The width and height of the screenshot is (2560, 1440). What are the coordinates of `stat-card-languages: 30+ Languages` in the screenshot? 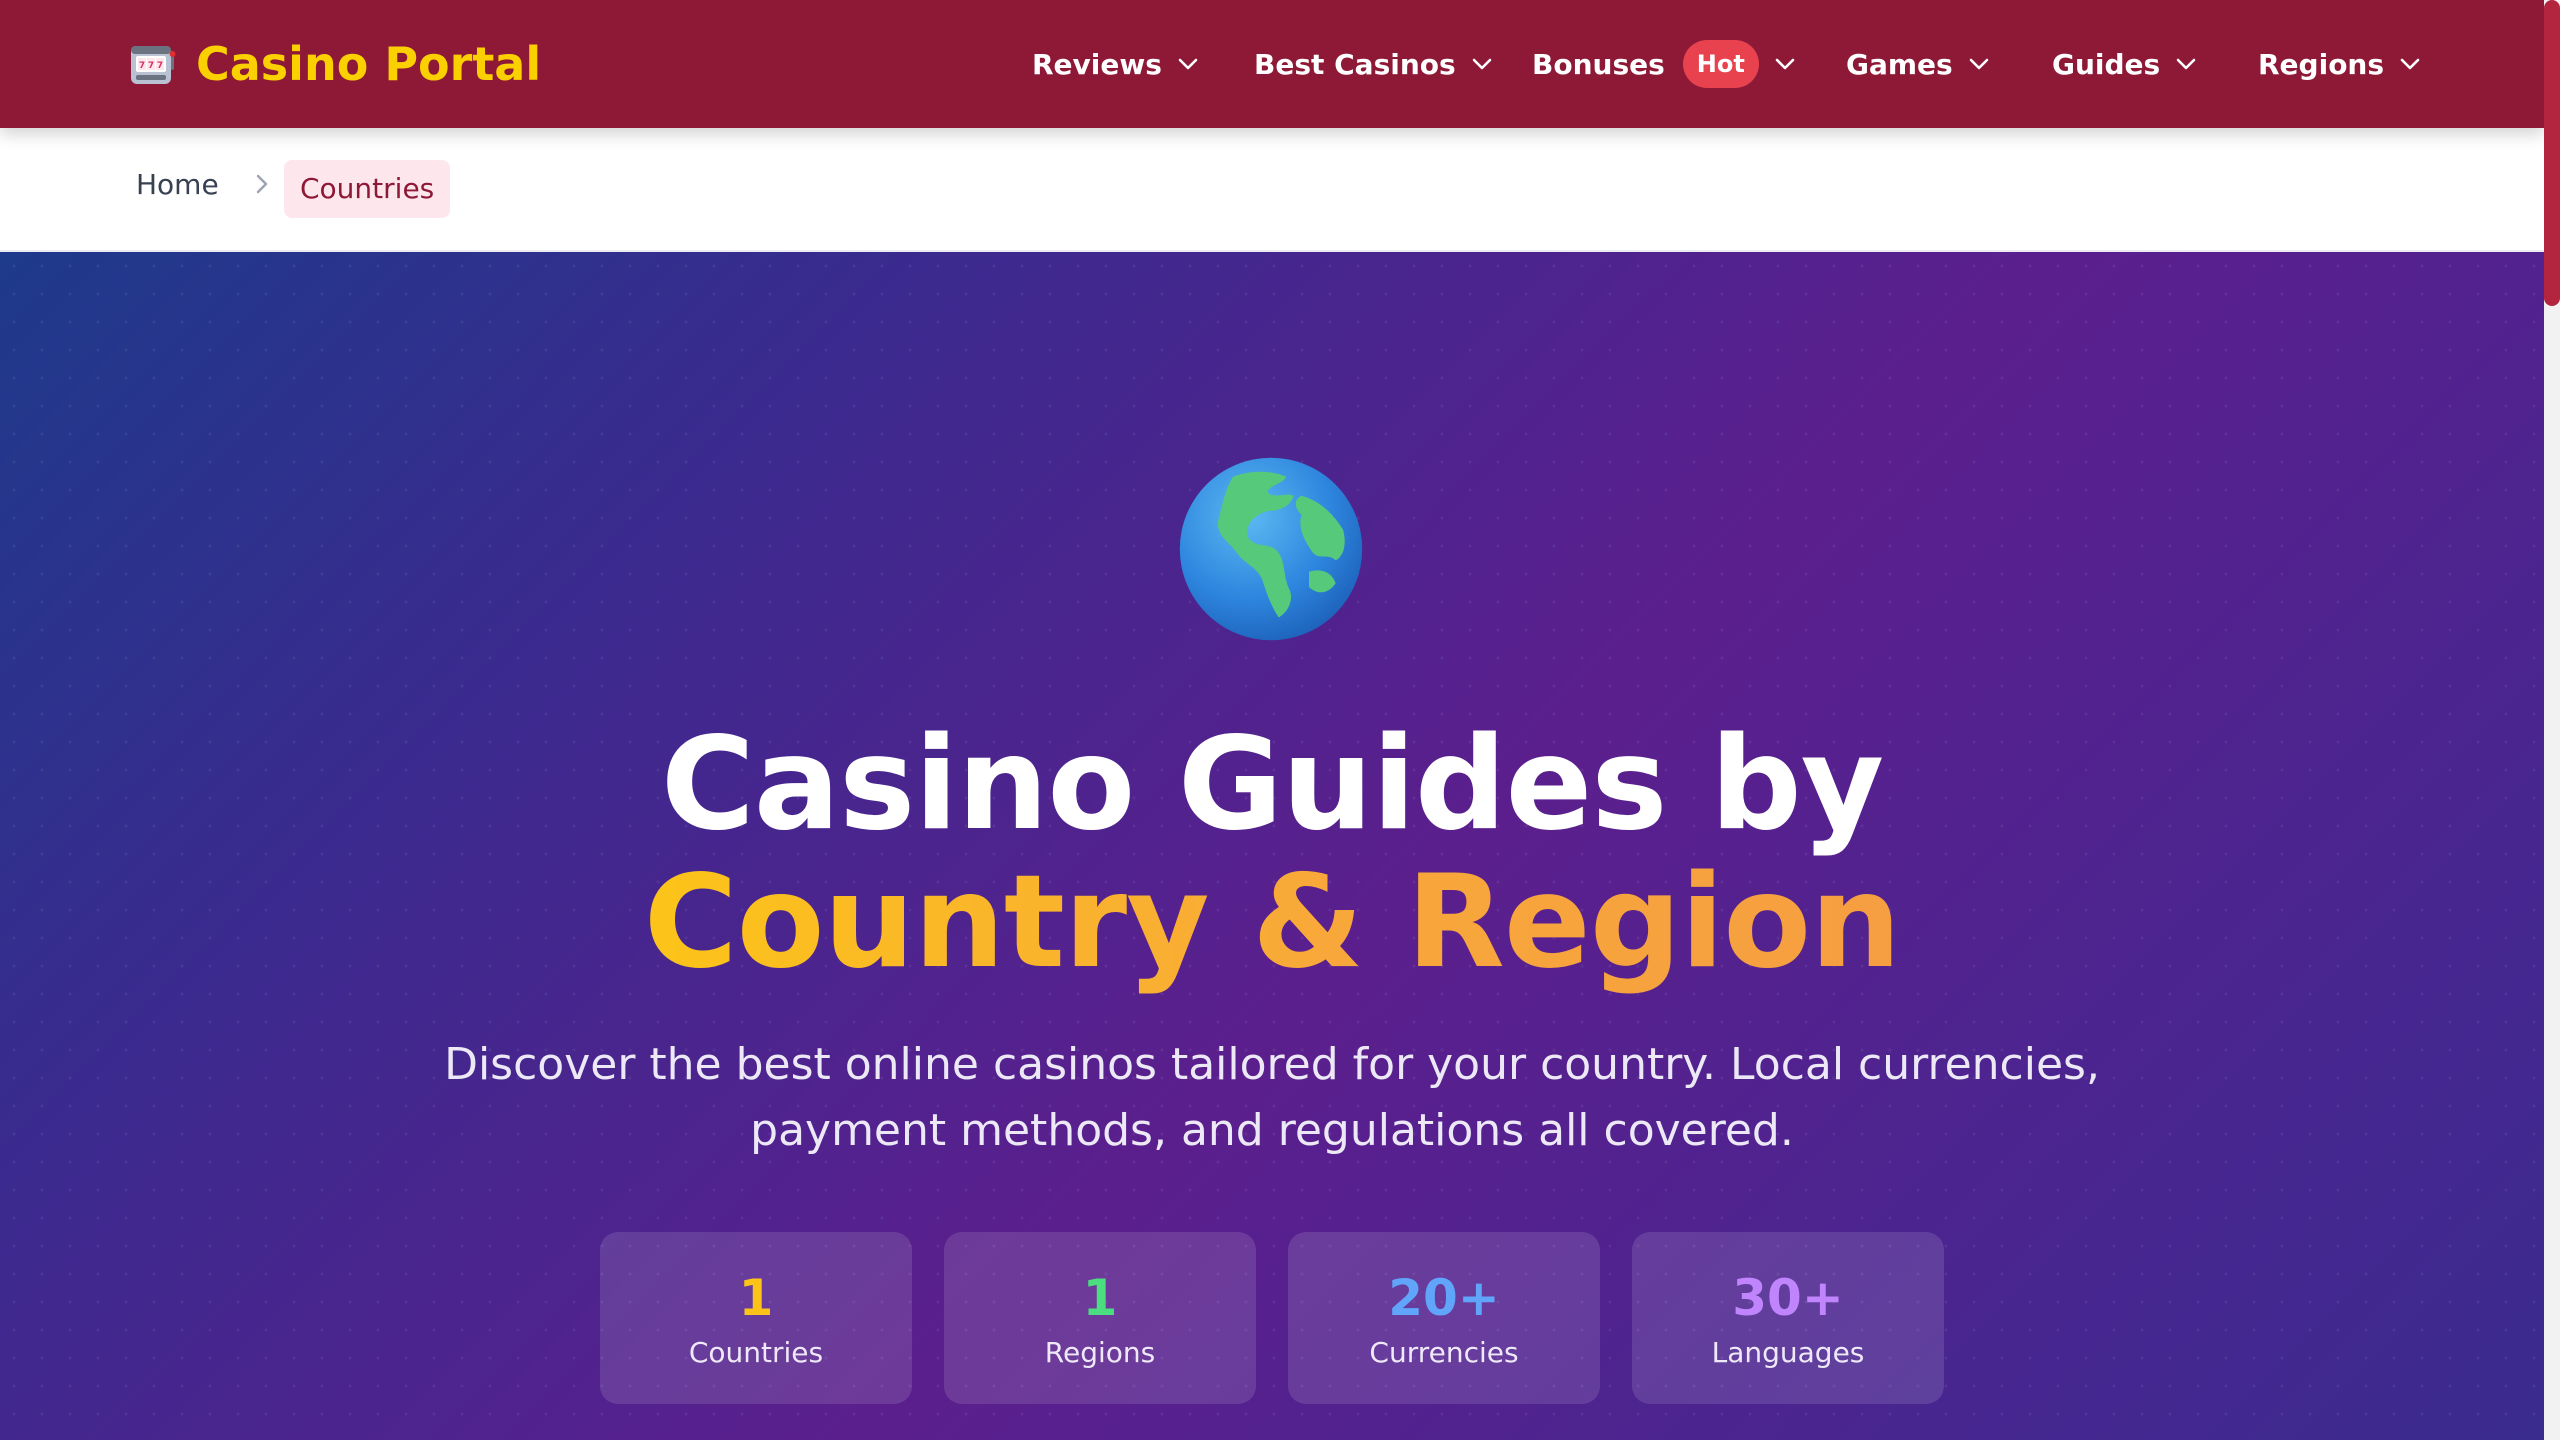 It's located at (1788, 1318).